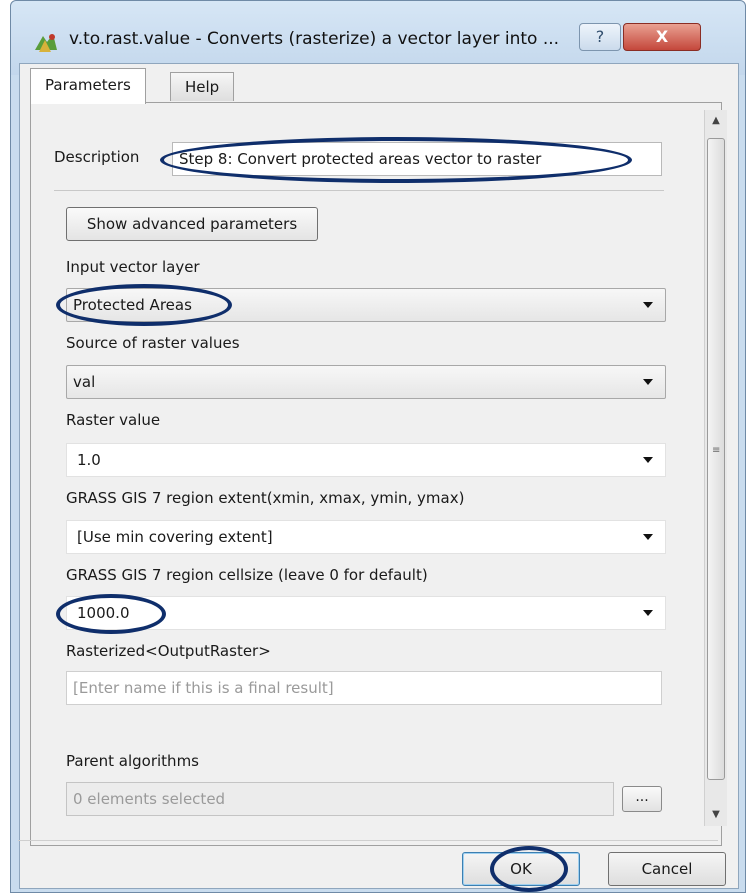  Describe the element at coordinates (97, 157) in the screenshot. I see `description-label: Description` at that location.